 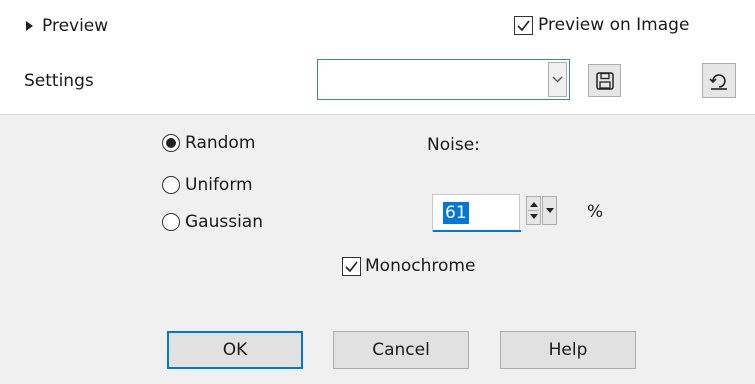 I want to click on dropdown-arrow-icon, so click(x=550, y=210).